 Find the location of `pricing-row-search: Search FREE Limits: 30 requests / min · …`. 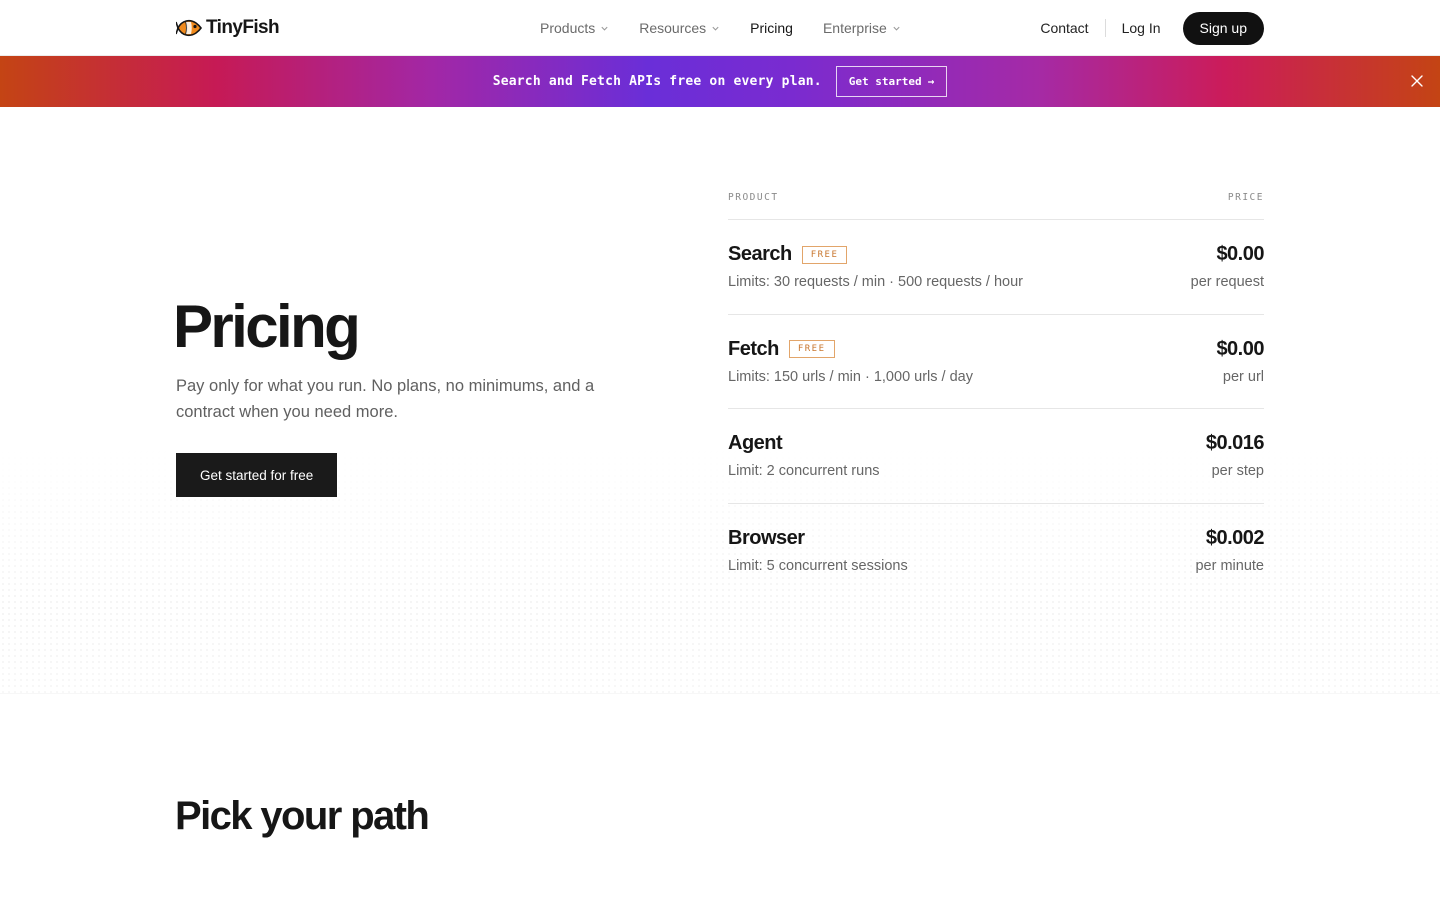

pricing-row-search: Search FREE Limits: 30 requests / min · … is located at coordinates (996, 267).